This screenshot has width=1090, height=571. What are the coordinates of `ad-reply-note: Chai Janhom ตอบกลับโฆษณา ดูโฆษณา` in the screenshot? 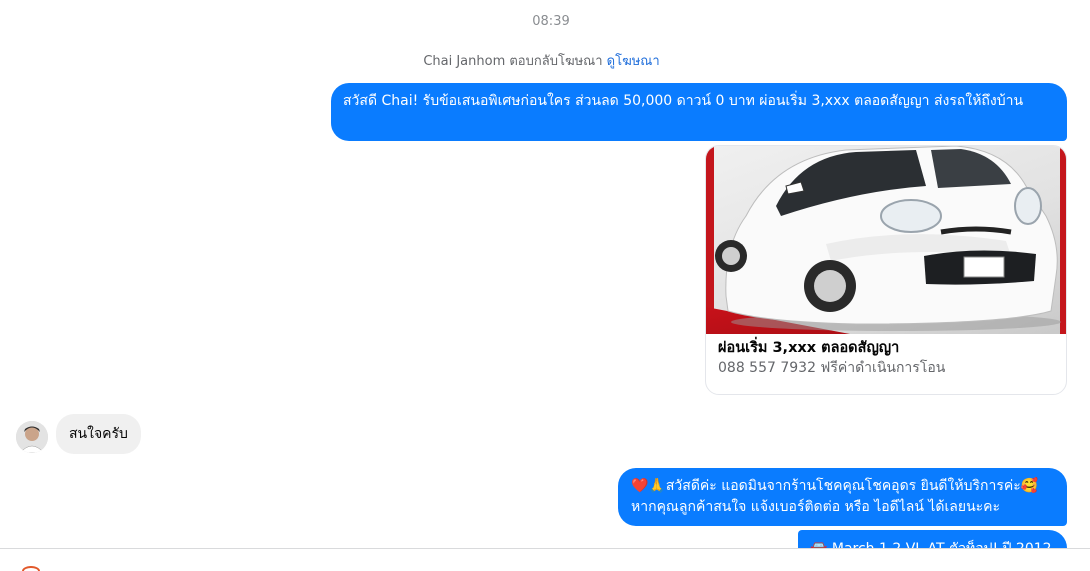 It's located at (541, 60).